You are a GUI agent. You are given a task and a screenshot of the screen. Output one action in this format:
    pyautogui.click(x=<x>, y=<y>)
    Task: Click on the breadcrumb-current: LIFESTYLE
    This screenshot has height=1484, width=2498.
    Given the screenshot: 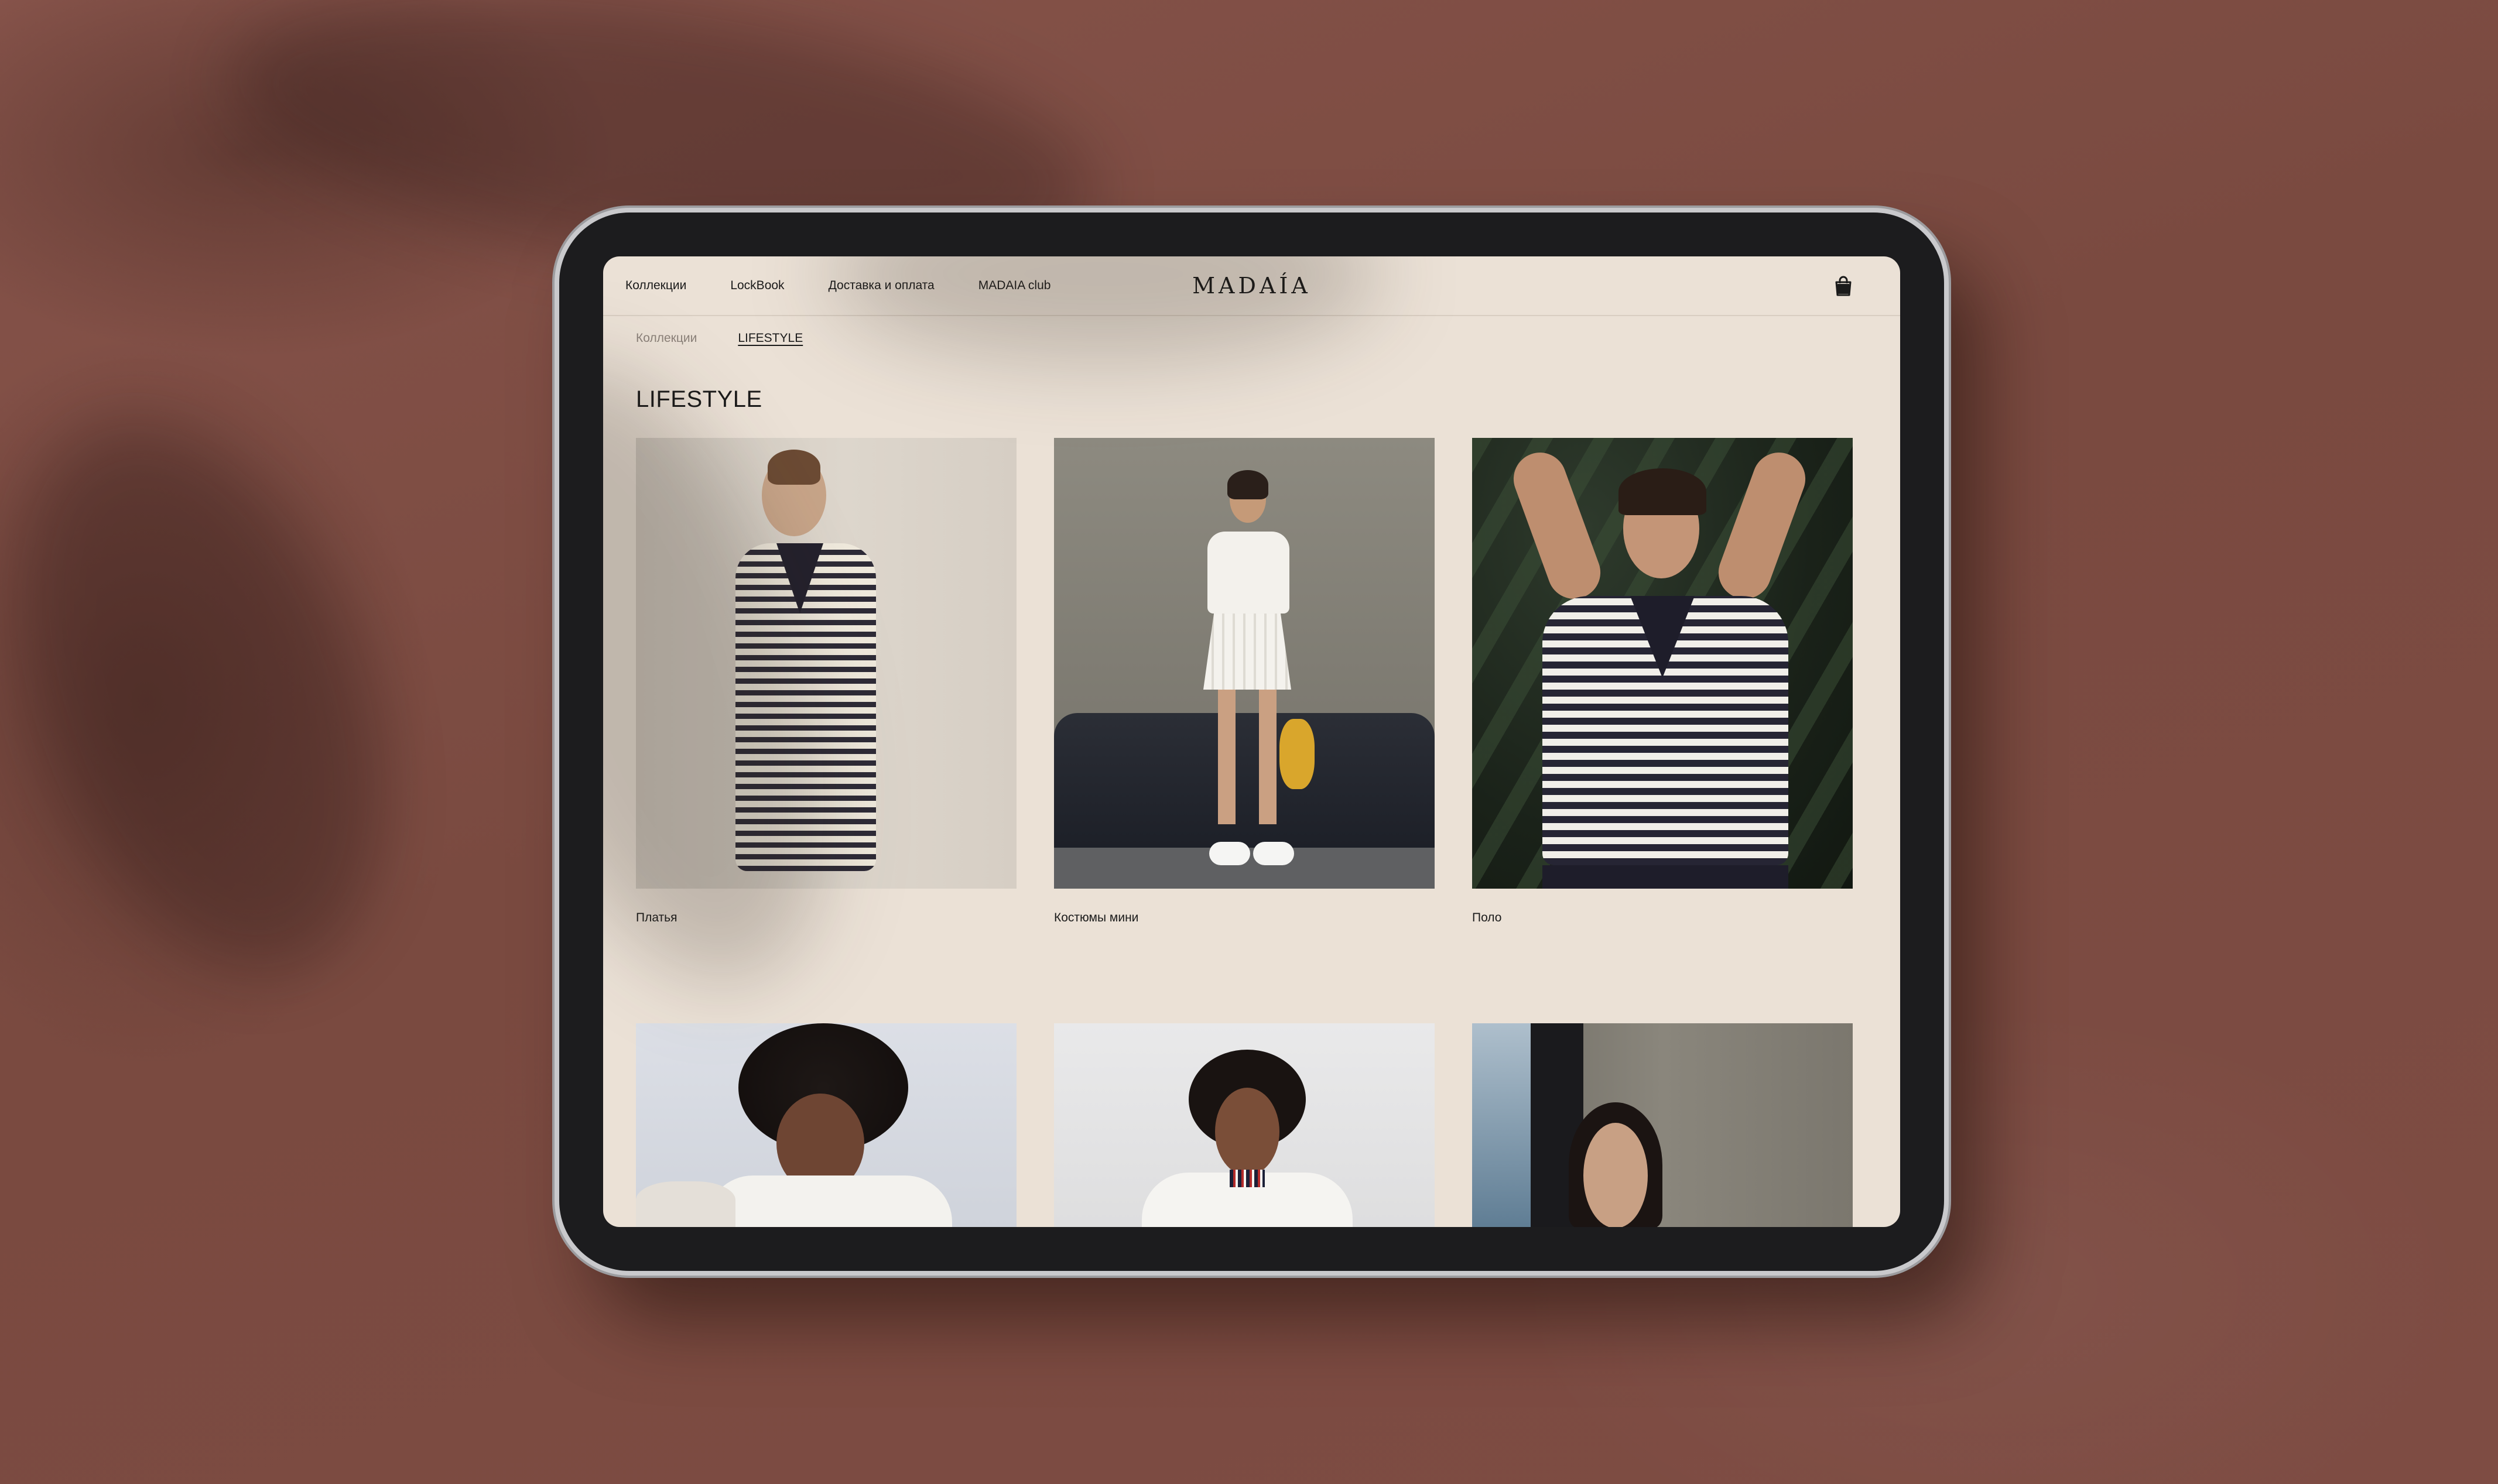 What is the action you would take?
    pyautogui.click(x=771, y=338)
    